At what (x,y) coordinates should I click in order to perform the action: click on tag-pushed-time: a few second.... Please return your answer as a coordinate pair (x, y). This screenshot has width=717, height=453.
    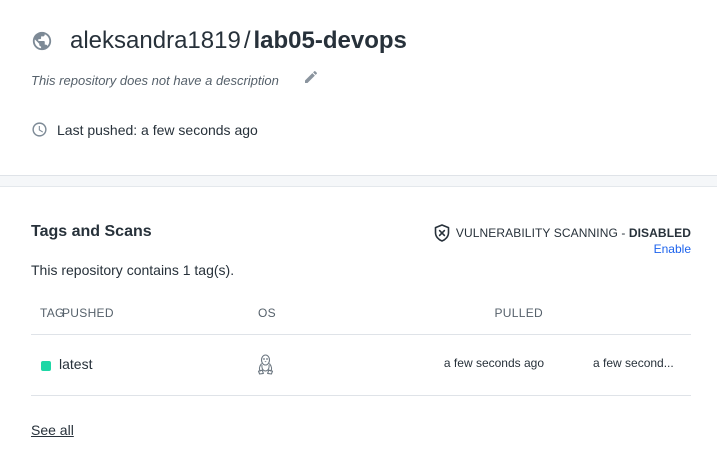
    Looking at the image, I should click on (633, 363).